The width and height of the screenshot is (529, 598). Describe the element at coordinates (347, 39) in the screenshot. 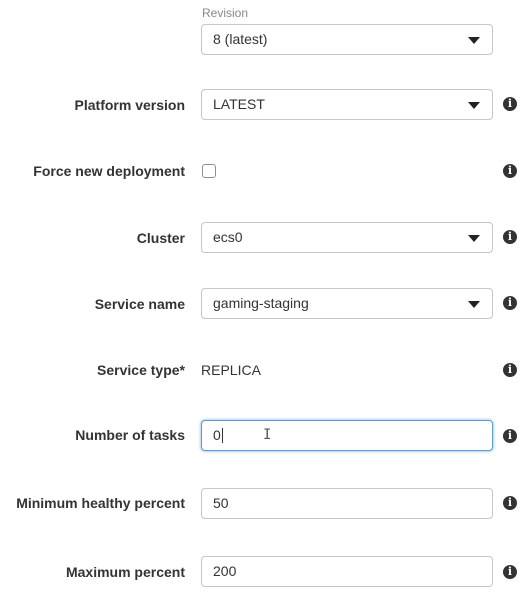

I see `revision-select: 8 (latest)` at that location.